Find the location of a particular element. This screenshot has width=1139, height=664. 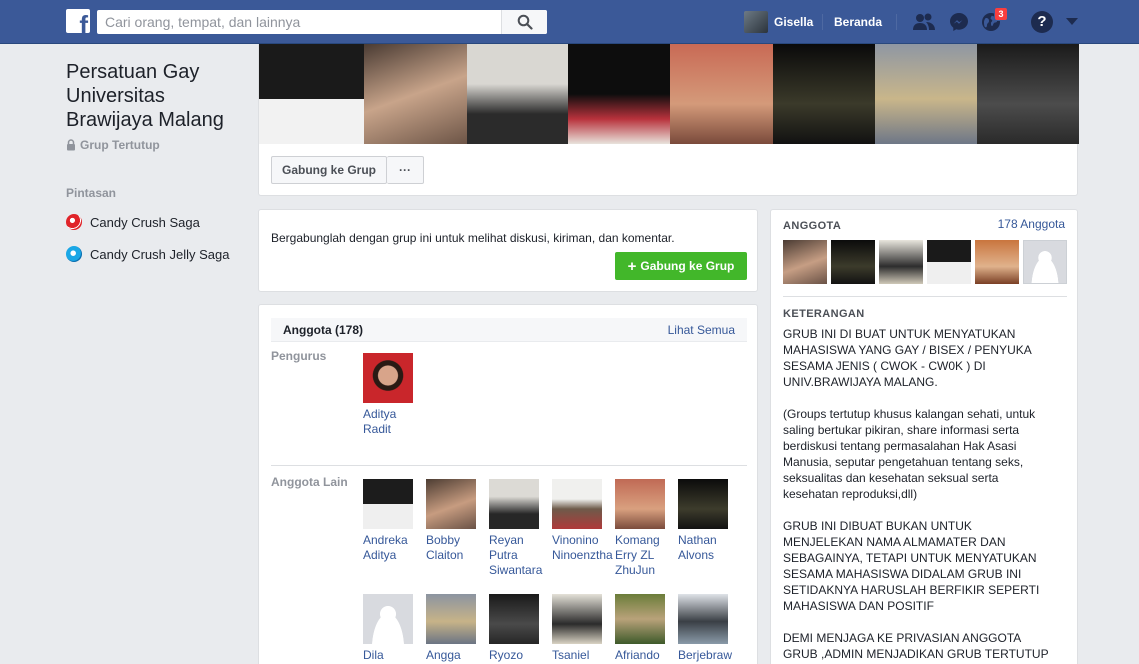

member-item: Reyan Putra Siwantara is located at coordinates (517, 528).